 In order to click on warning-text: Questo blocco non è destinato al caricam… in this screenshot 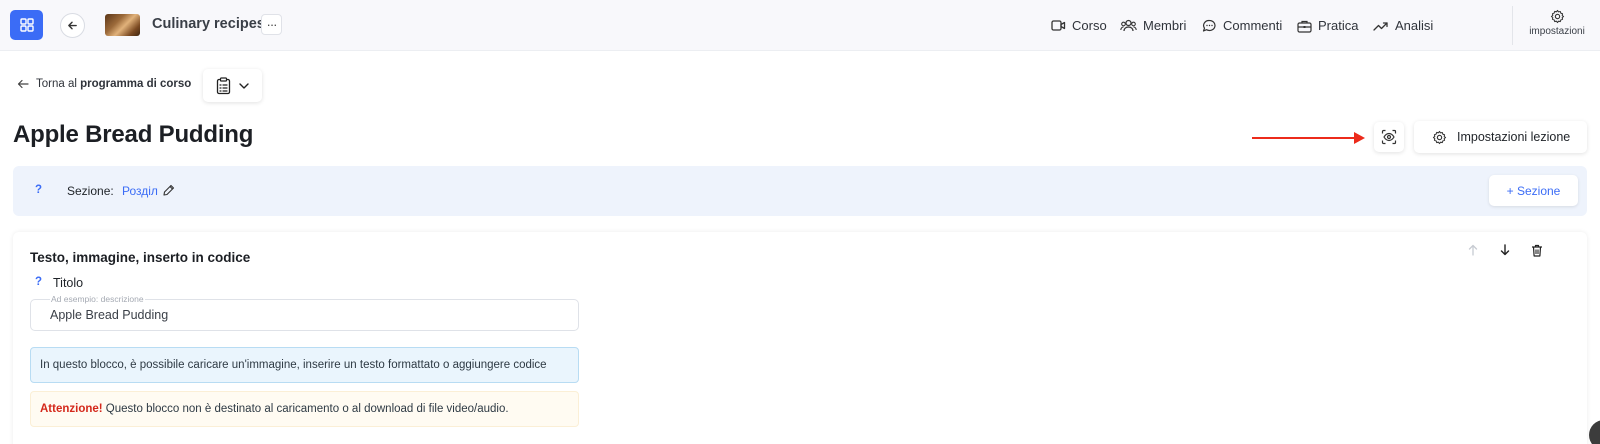, I will do `click(305, 409)`.